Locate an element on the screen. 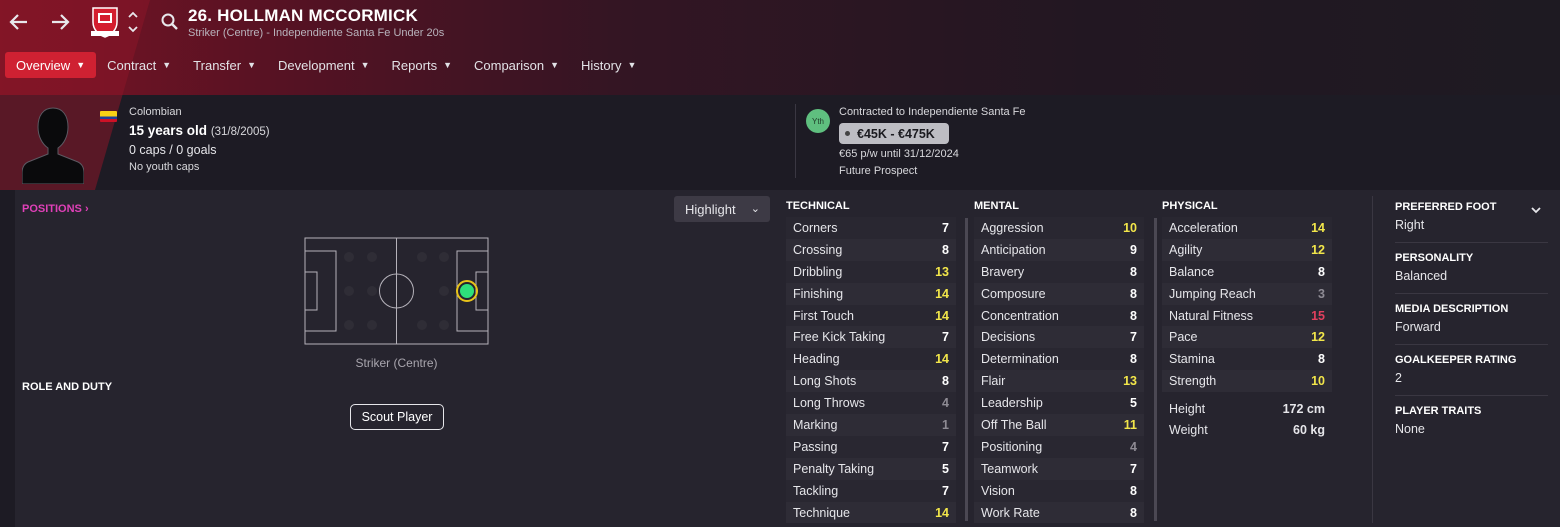 This screenshot has width=1560, height=527. tab-comparison: Comparison ▼ is located at coordinates (516, 65).